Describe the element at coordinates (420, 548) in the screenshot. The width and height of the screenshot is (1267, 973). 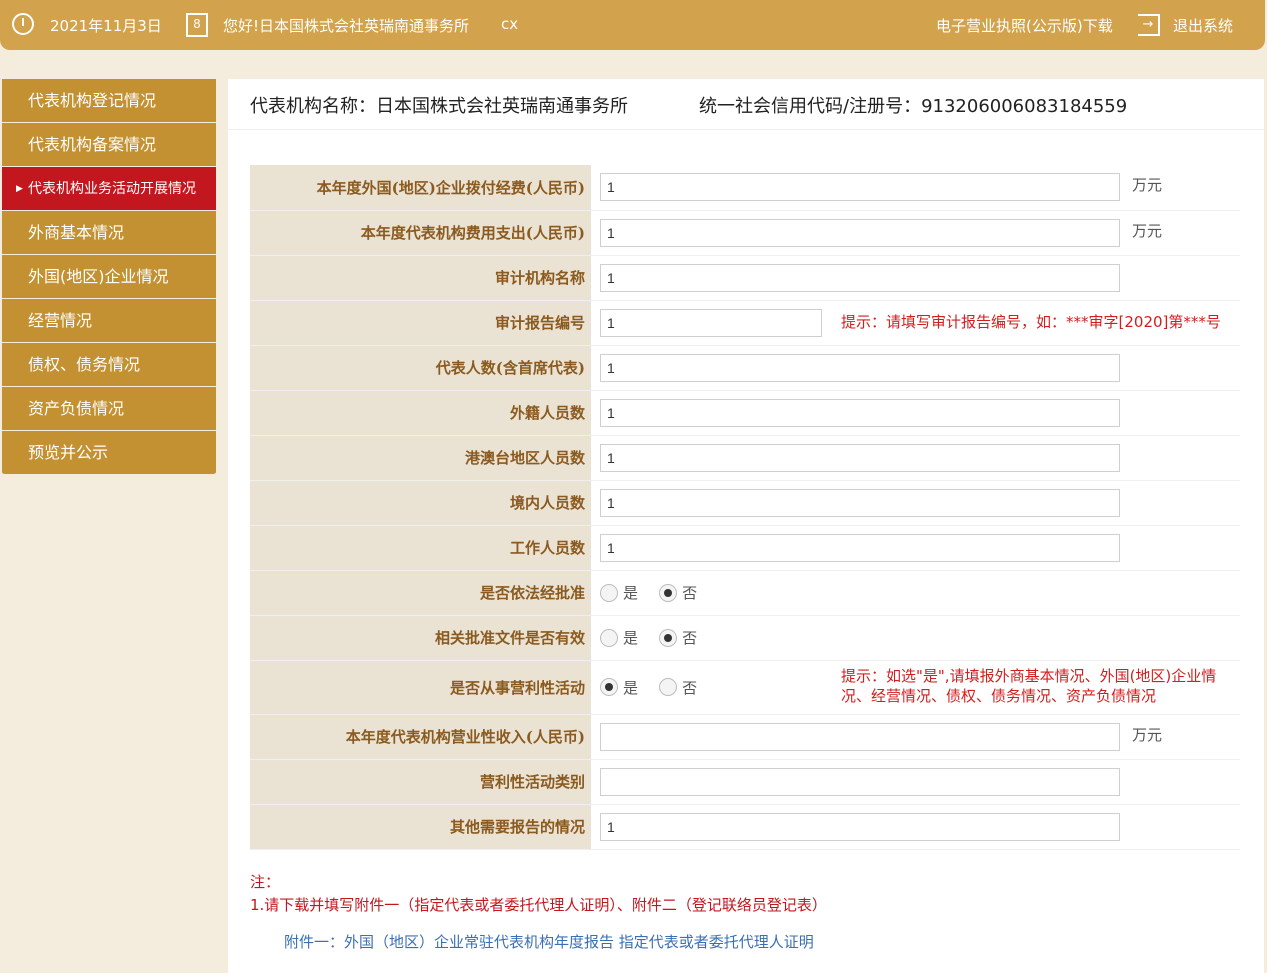
I see `field-label: 工作人员数` at that location.